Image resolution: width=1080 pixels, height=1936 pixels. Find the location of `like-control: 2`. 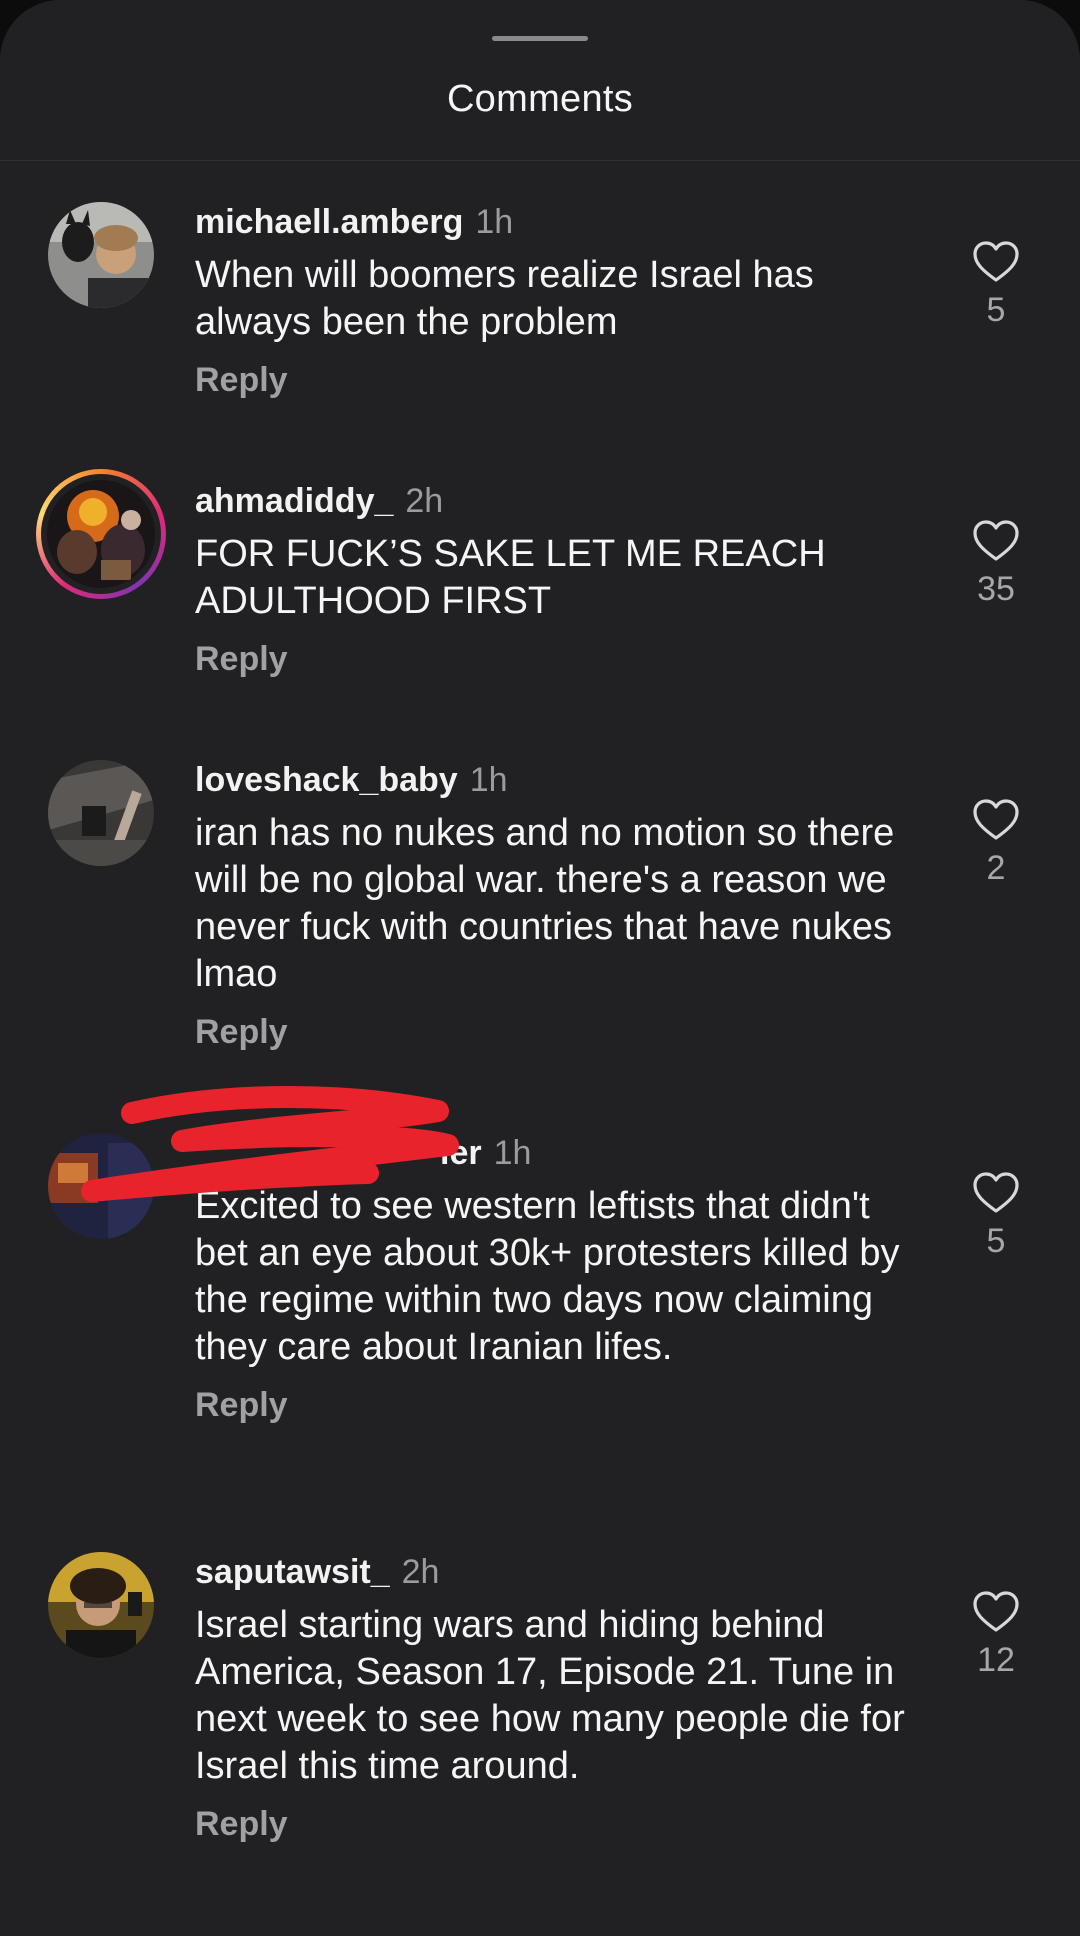

like-control: 2 is located at coordinates (996, 843).